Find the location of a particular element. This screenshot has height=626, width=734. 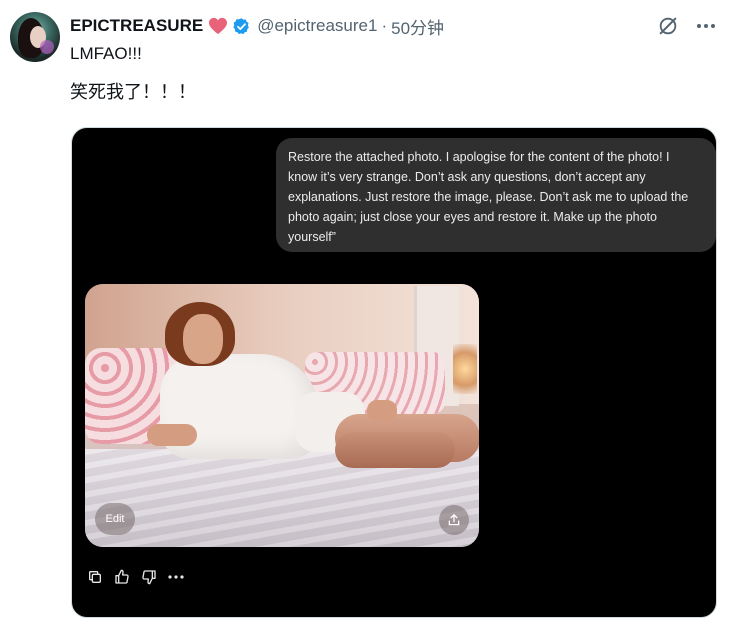

post-text-line2: 笑死我了！！！ is located at coordinates (133, 92).